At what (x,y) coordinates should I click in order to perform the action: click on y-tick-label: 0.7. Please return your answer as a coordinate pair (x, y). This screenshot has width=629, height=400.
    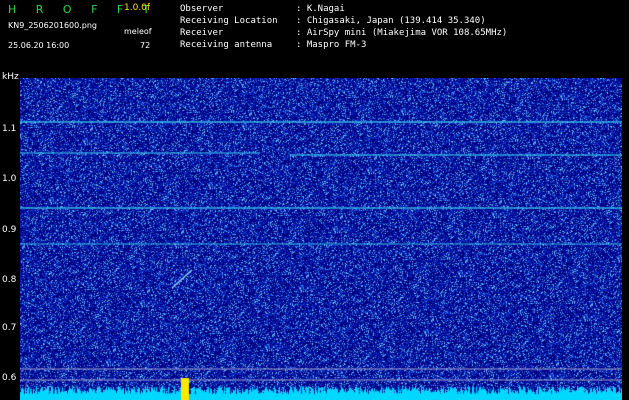
    Looking at the image, I should click on (9, 328).